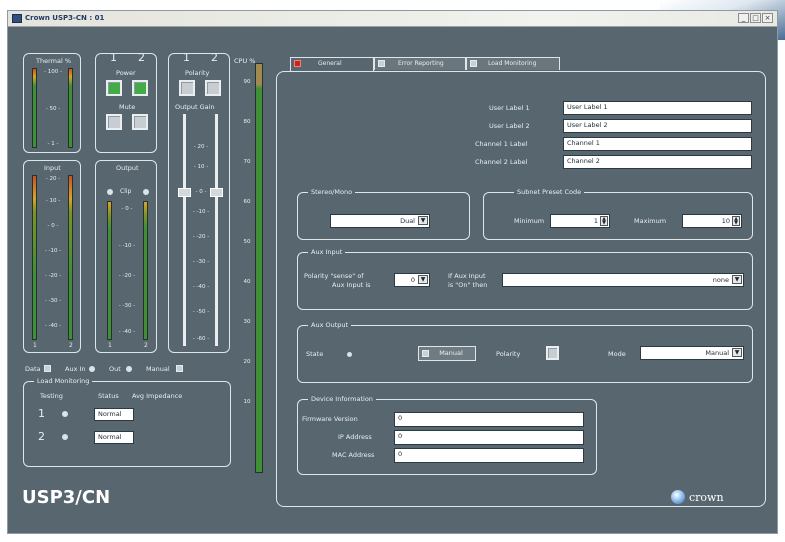  I want to click on tab-error-reporting: Error Reporting, so click(420, 63).